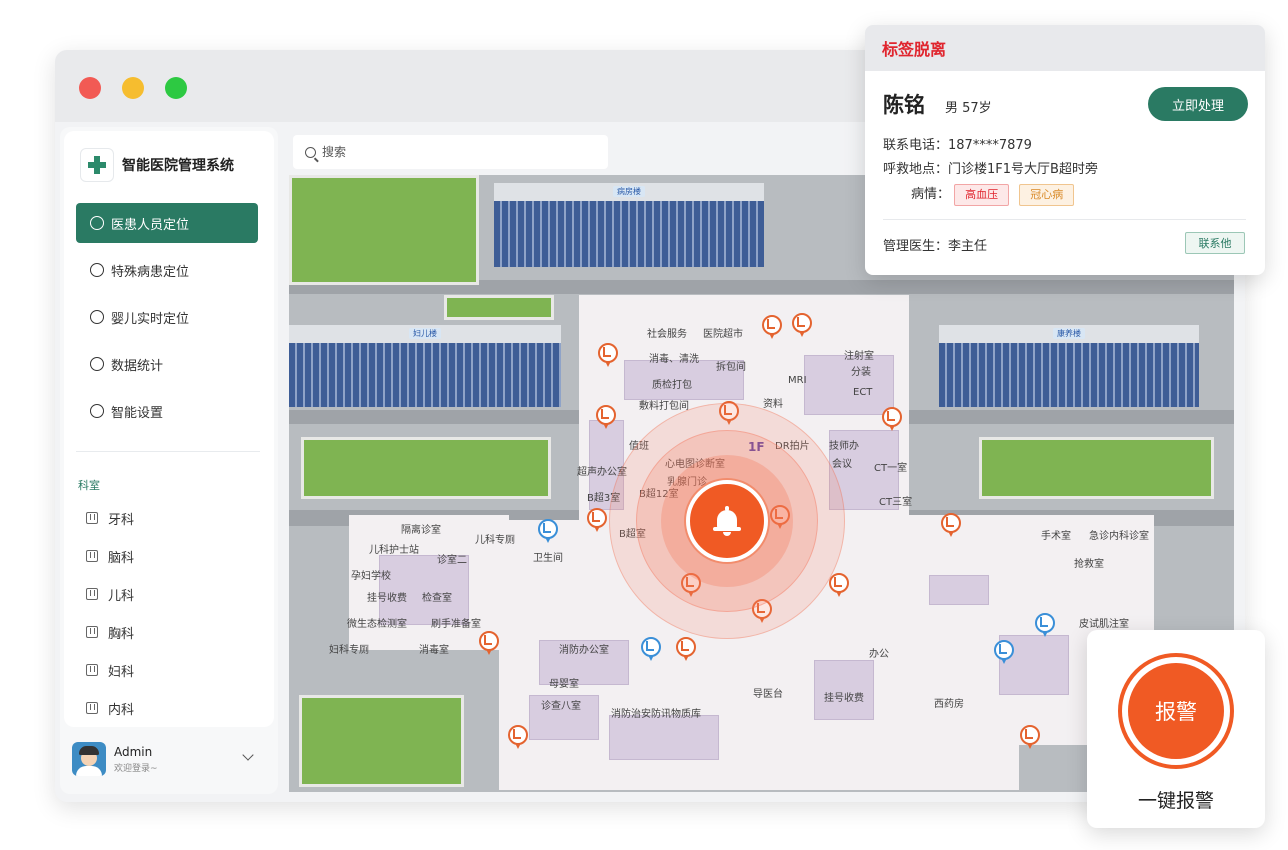  What do you see at coordinates (167, 411) in the screenshot?
I see `sidebar-item-settings: 智能设置` at bounding box center [167, 411].